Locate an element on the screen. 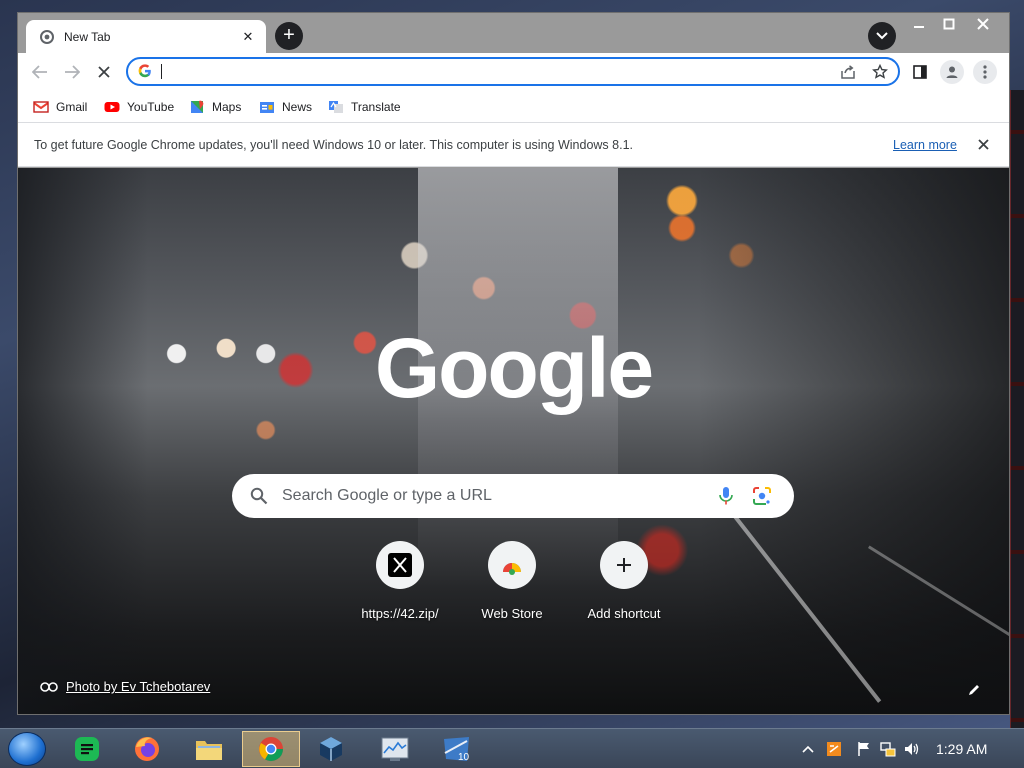 Image resolution: width=1024 pixels, height=768 pixels. network-icon is located at coordinates (888, 749).